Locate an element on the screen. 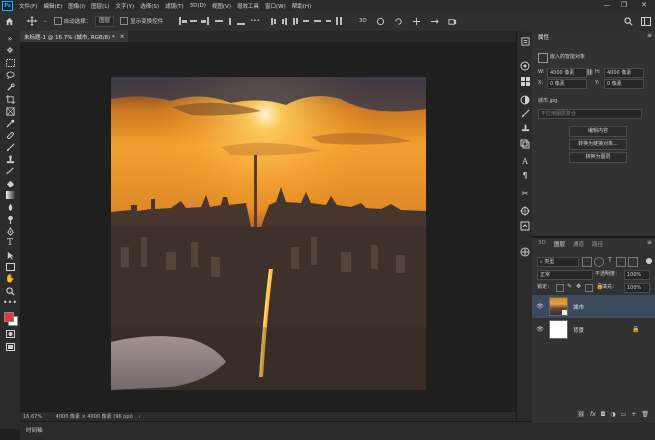  brush-tool-icon is located at coordinates (10, 147).